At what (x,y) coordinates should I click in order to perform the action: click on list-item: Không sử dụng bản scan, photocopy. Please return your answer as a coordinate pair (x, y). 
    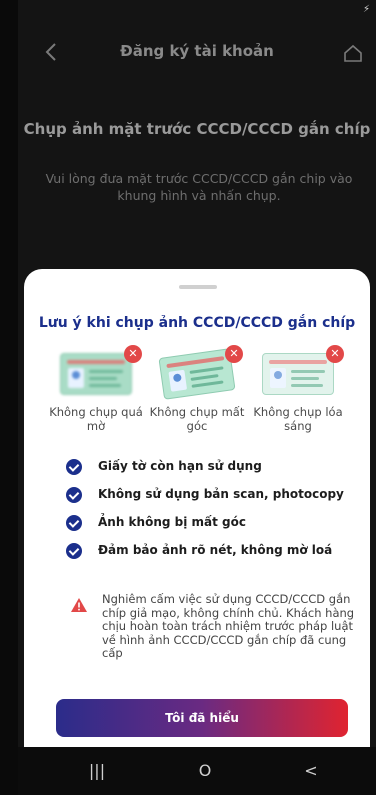
    Looking at the image, I should click on (213, 497).